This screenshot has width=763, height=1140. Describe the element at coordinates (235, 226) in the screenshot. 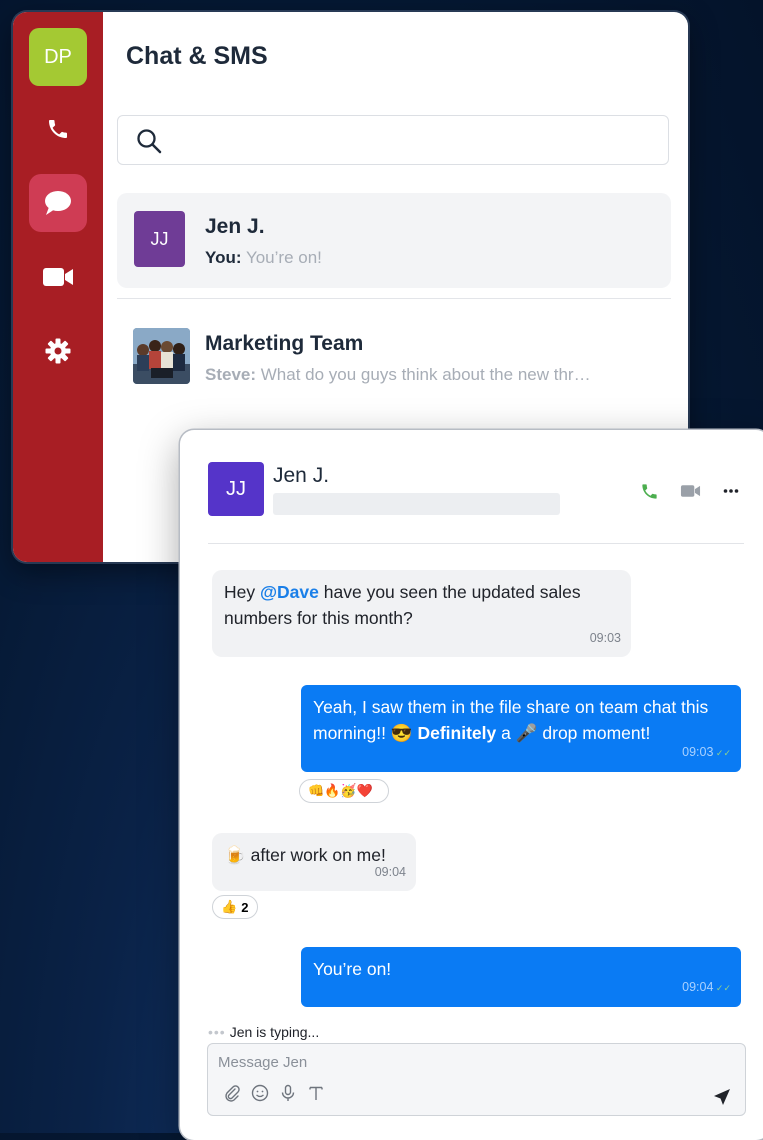

I see `conversation-name: Jen J.` at that location.